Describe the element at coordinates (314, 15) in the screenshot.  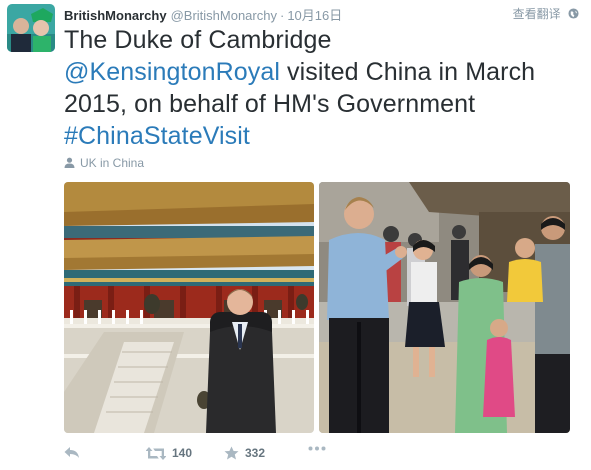
I see `timestamp: 10月16日` at that location.